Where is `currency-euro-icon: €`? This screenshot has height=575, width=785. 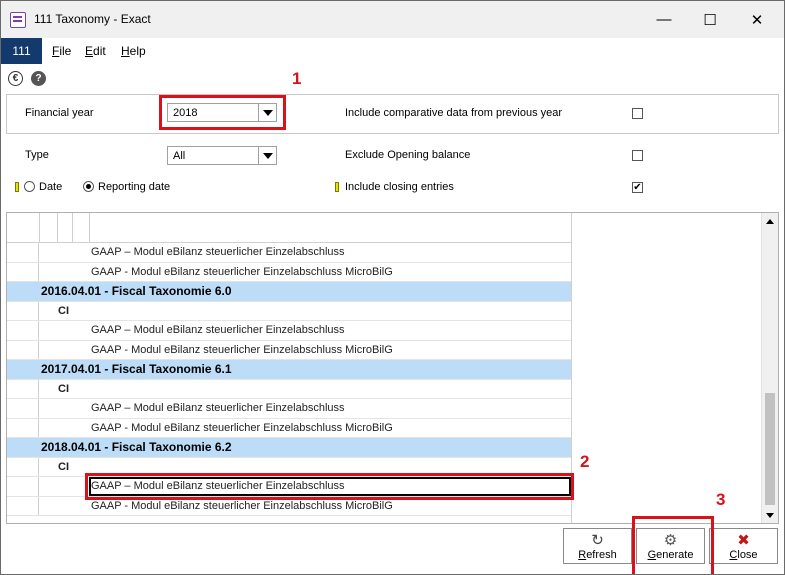 currency-euro-icon: € is located at coordinates (15, 78).